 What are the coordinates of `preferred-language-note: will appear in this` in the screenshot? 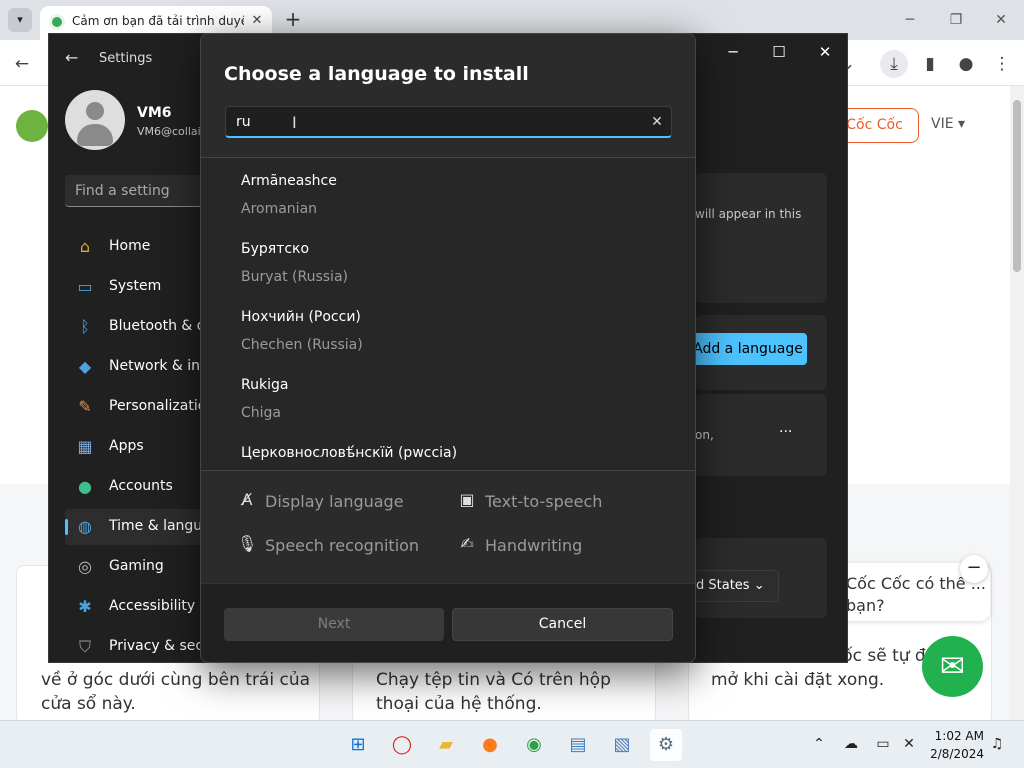 It's located at (748, 214).